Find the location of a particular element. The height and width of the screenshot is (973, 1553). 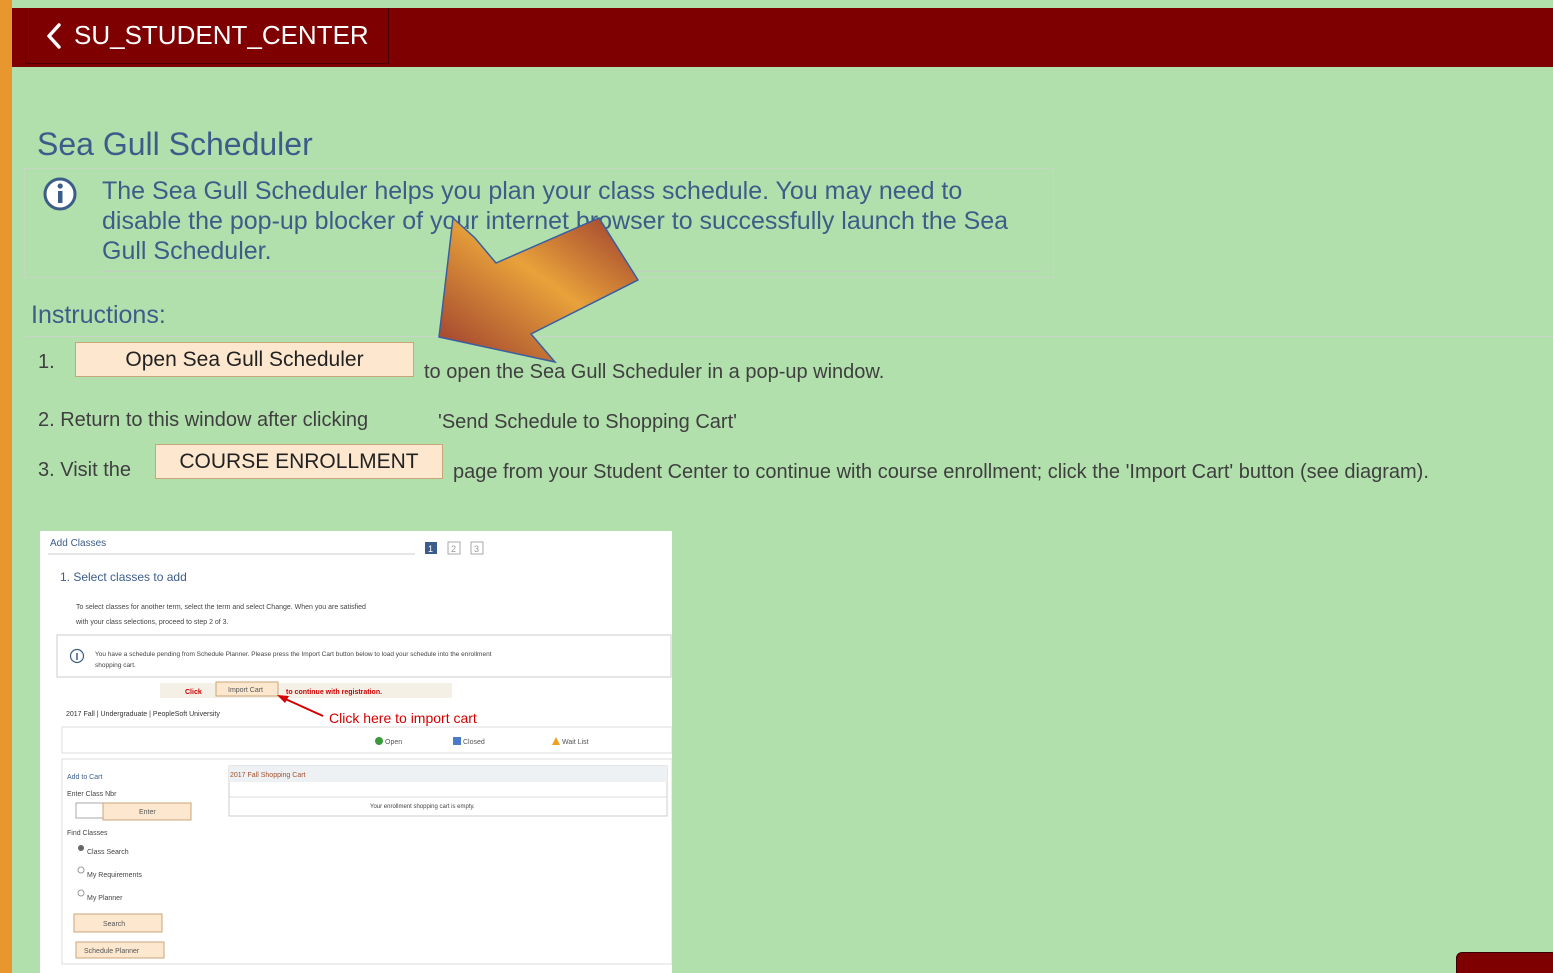

back-button: SU_STUDENT_CENTER is located at coordinates (207, 36).